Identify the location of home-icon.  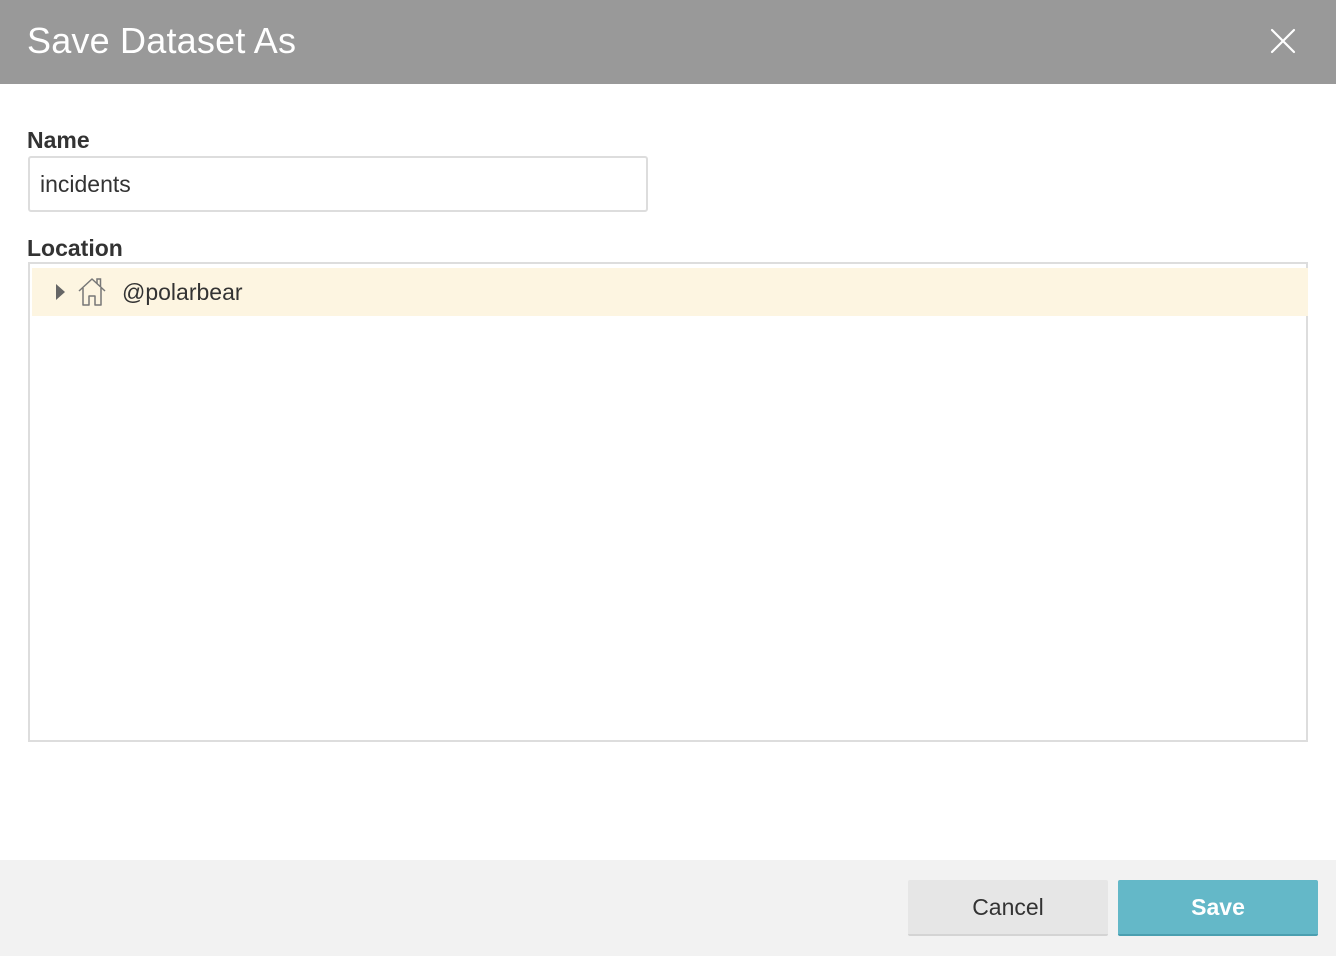
(92, 292).